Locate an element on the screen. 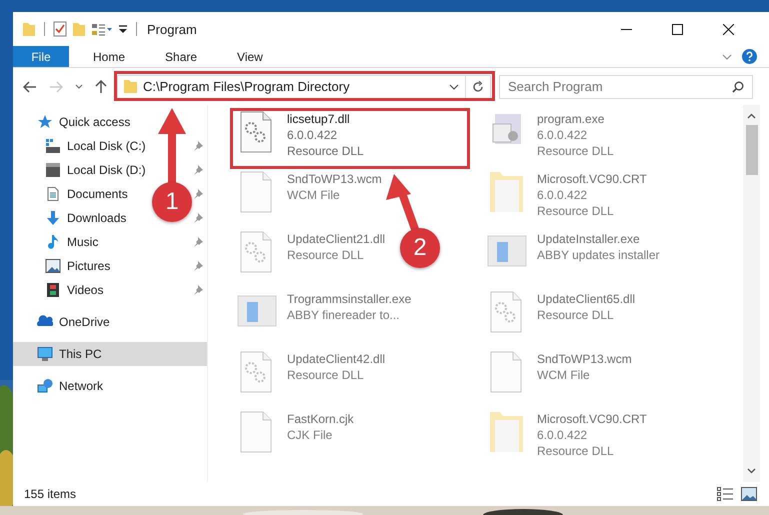  sidebar-item: Music is located at coordinates (82, 242).